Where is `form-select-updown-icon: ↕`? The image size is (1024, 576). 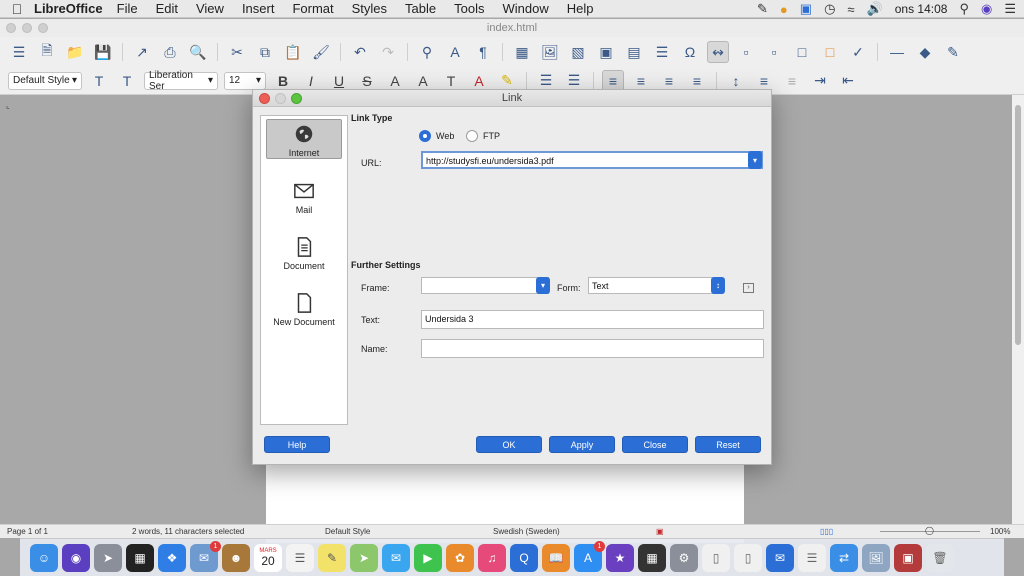
form-select-updown-icon: ↕ is located at coordinates (718, 285).